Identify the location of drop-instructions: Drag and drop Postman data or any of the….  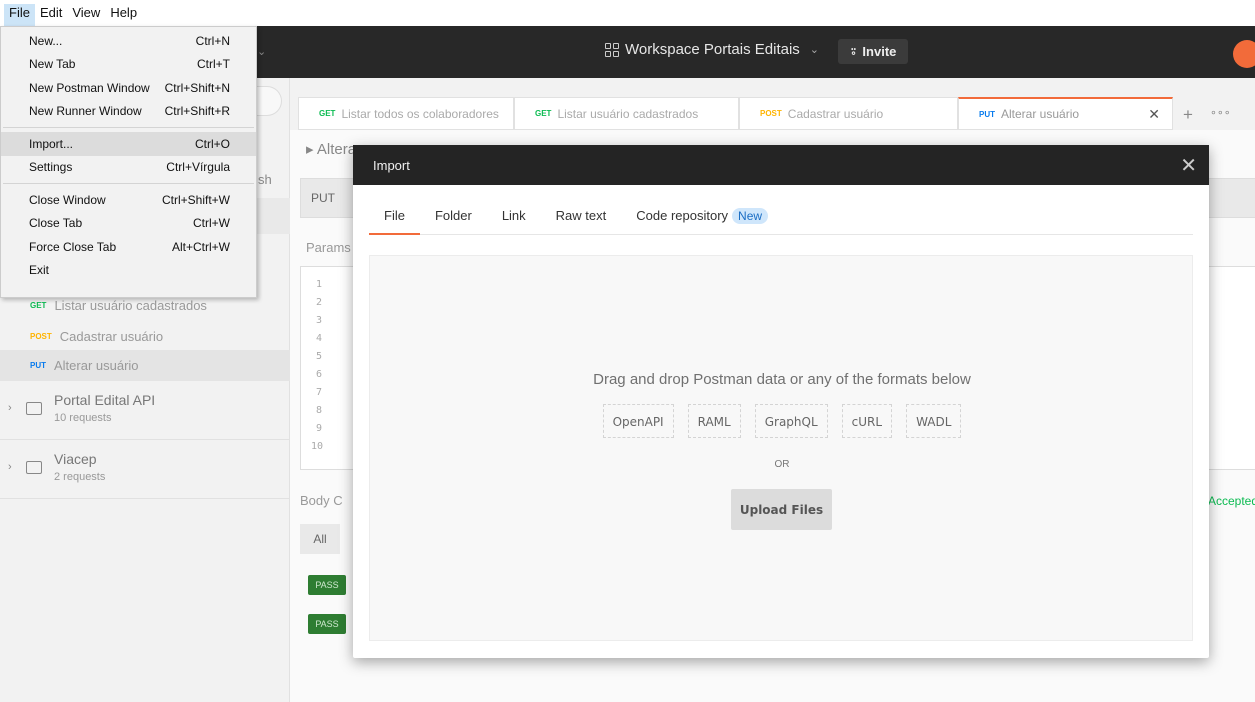
(782, 379).